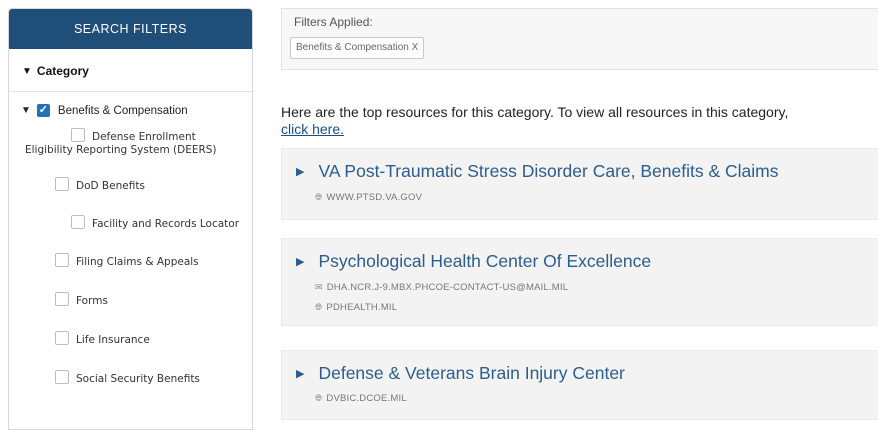 Image resolution: width=878 pixels, height=430 pixels. Describe the element at coordinates (471, 373) in the screenshot. I see `resource-title-text: Defense & Veterans Brain Injury Center` at that location.